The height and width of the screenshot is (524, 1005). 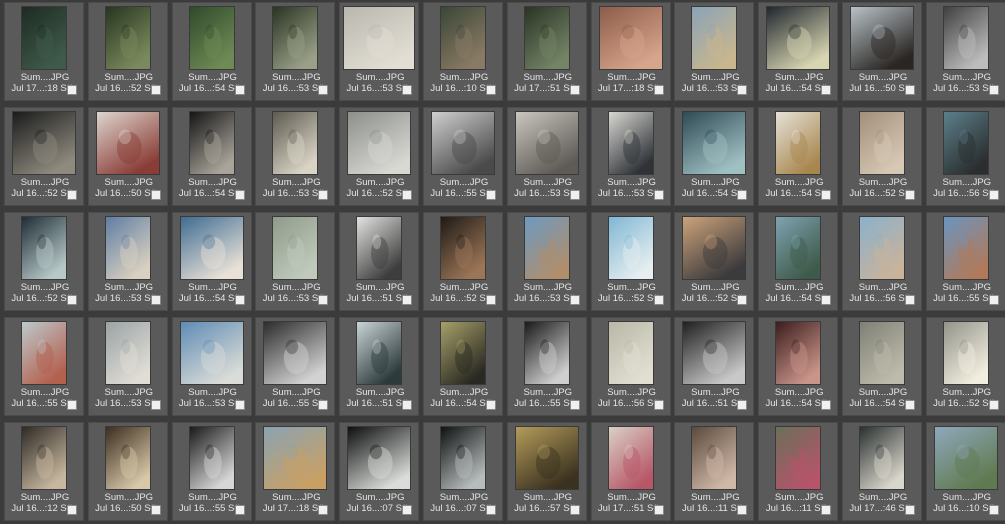 I want to click on thumbnail-cell: Sum....JPG Jul 16...:12 S#:, so click(x=44, y=471).